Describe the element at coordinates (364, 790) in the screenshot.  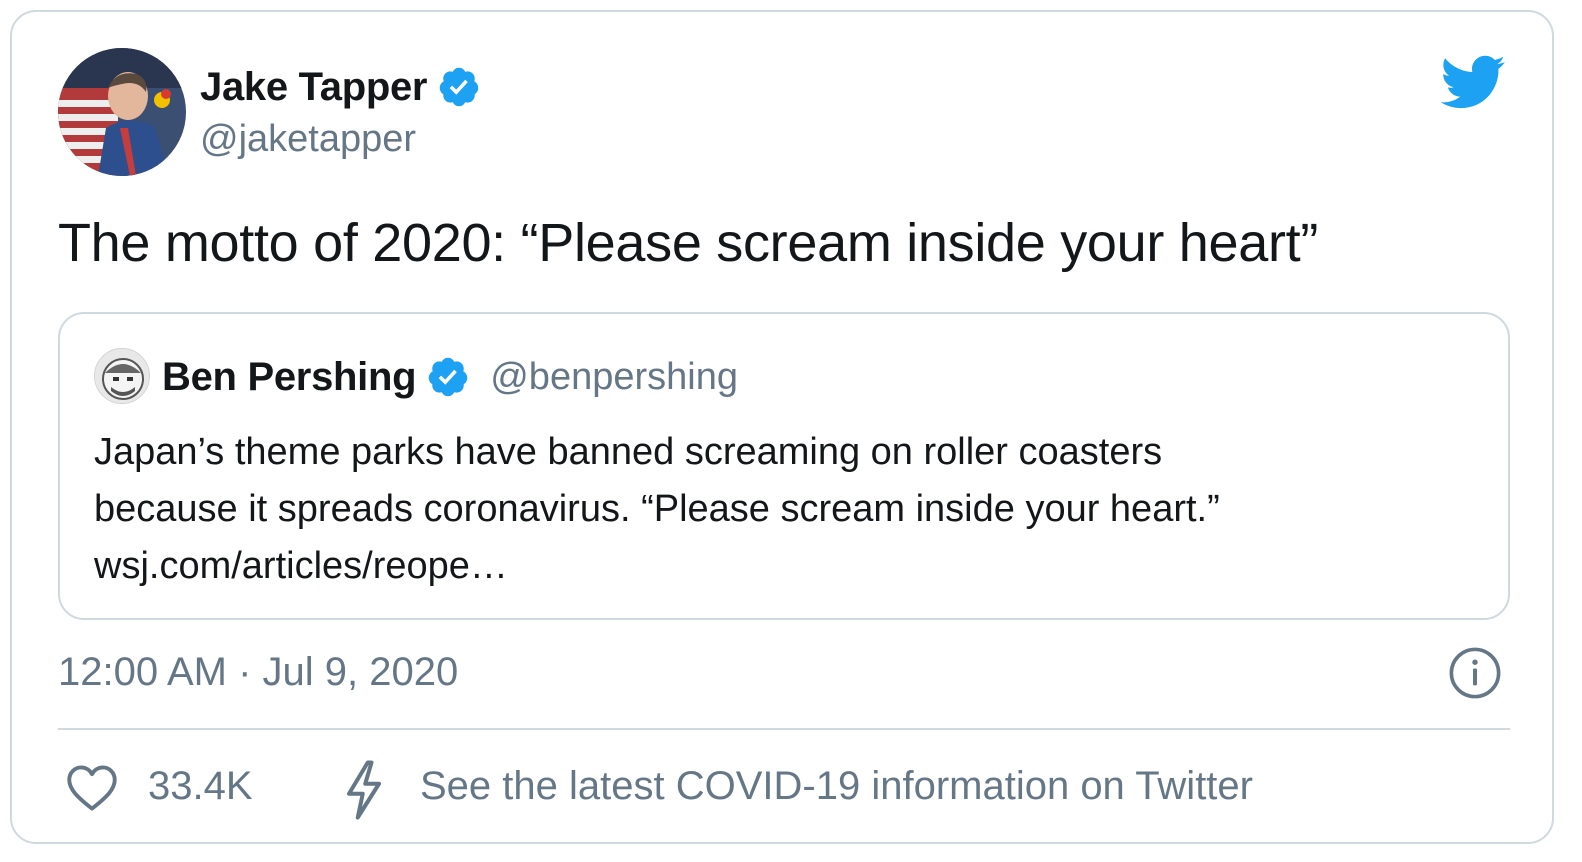
I see `lightning-bolt-icon` at that location.